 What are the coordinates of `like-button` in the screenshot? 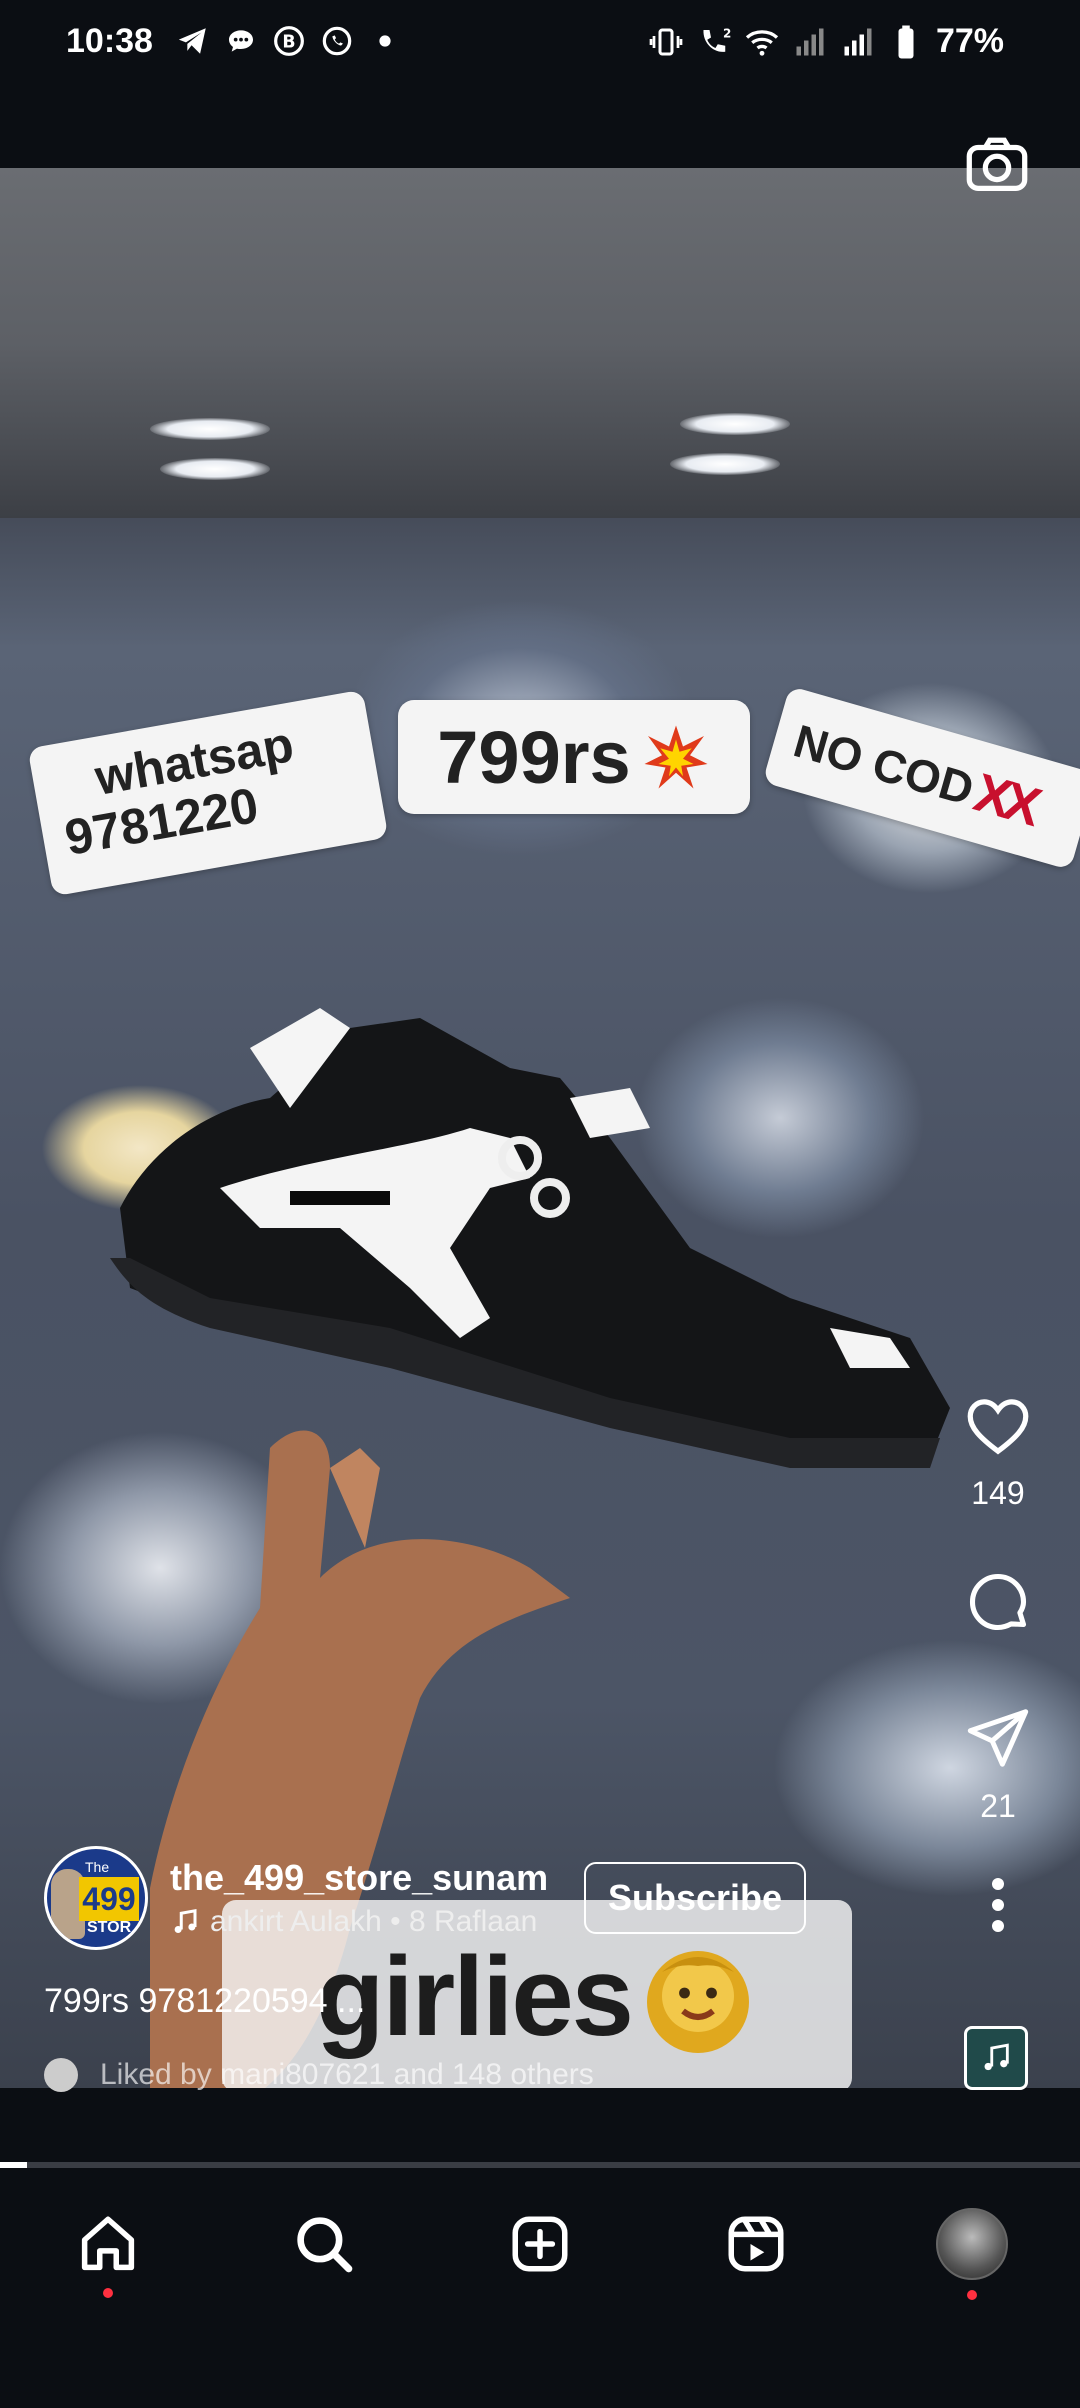 It's located at (998, 1425).